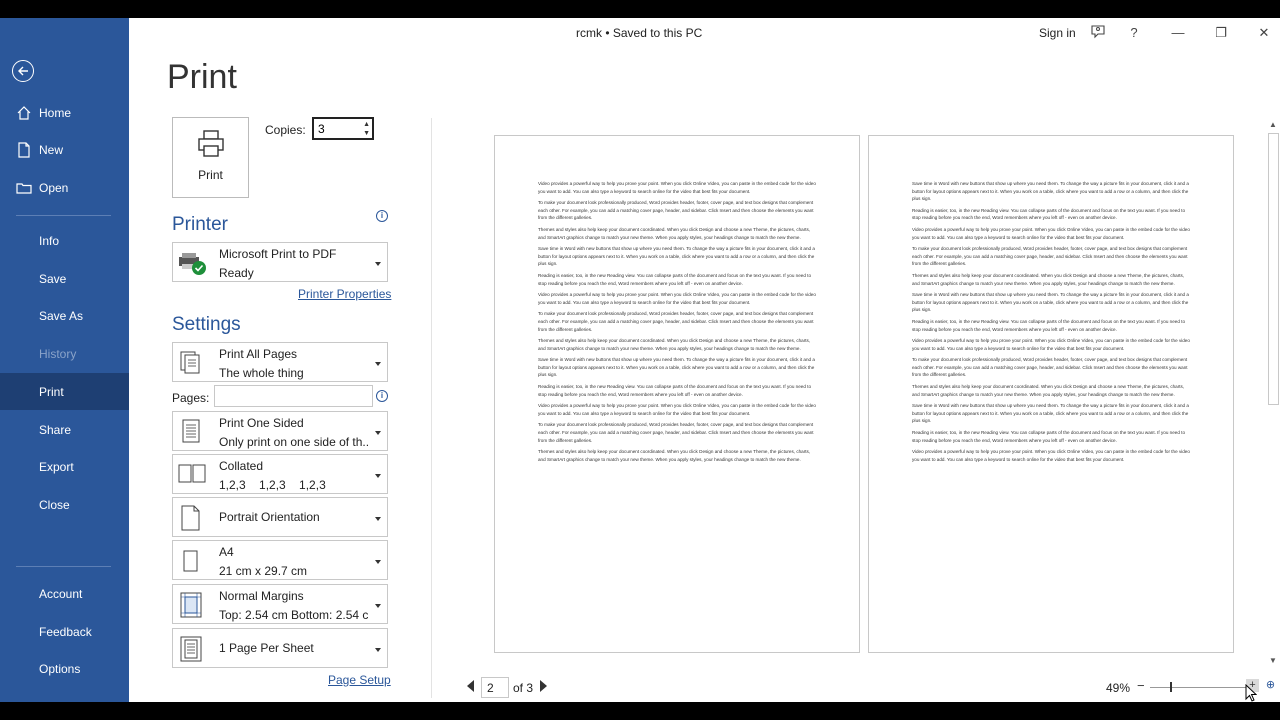 Image resolution: width=1280 pixels, height=720 pixels. What do you see at coordinates (64, 505) in the screenshot?
I see `sidebar-item-close: Close` at bounding box center [64, 505].